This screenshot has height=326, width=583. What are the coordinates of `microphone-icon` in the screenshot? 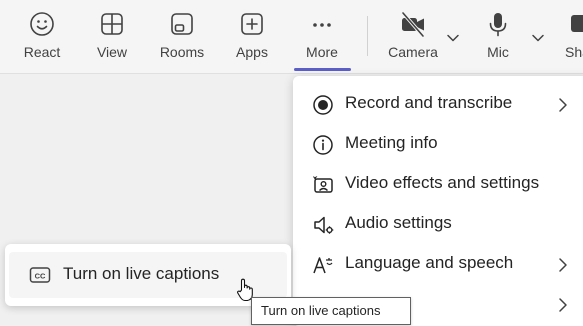 It's located at (498, 25).